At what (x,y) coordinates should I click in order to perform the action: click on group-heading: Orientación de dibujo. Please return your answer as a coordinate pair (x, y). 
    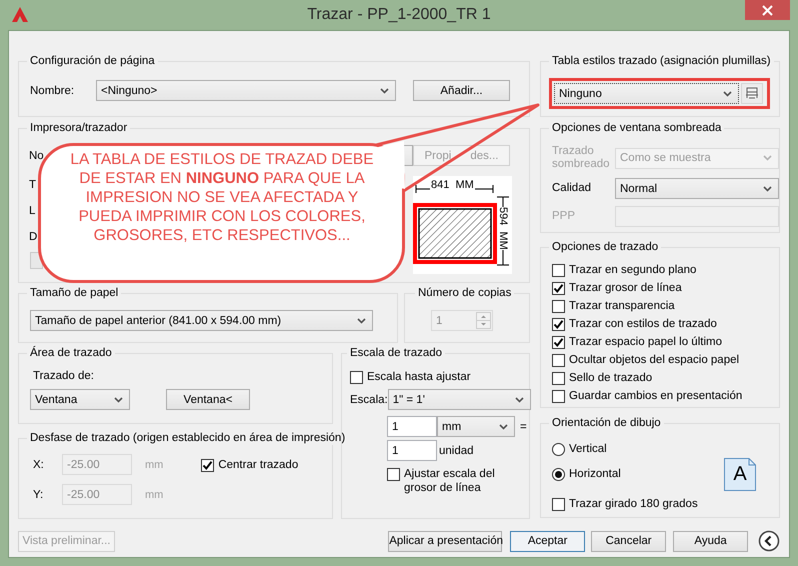
    Looking at the image, I should click on (606, 423).